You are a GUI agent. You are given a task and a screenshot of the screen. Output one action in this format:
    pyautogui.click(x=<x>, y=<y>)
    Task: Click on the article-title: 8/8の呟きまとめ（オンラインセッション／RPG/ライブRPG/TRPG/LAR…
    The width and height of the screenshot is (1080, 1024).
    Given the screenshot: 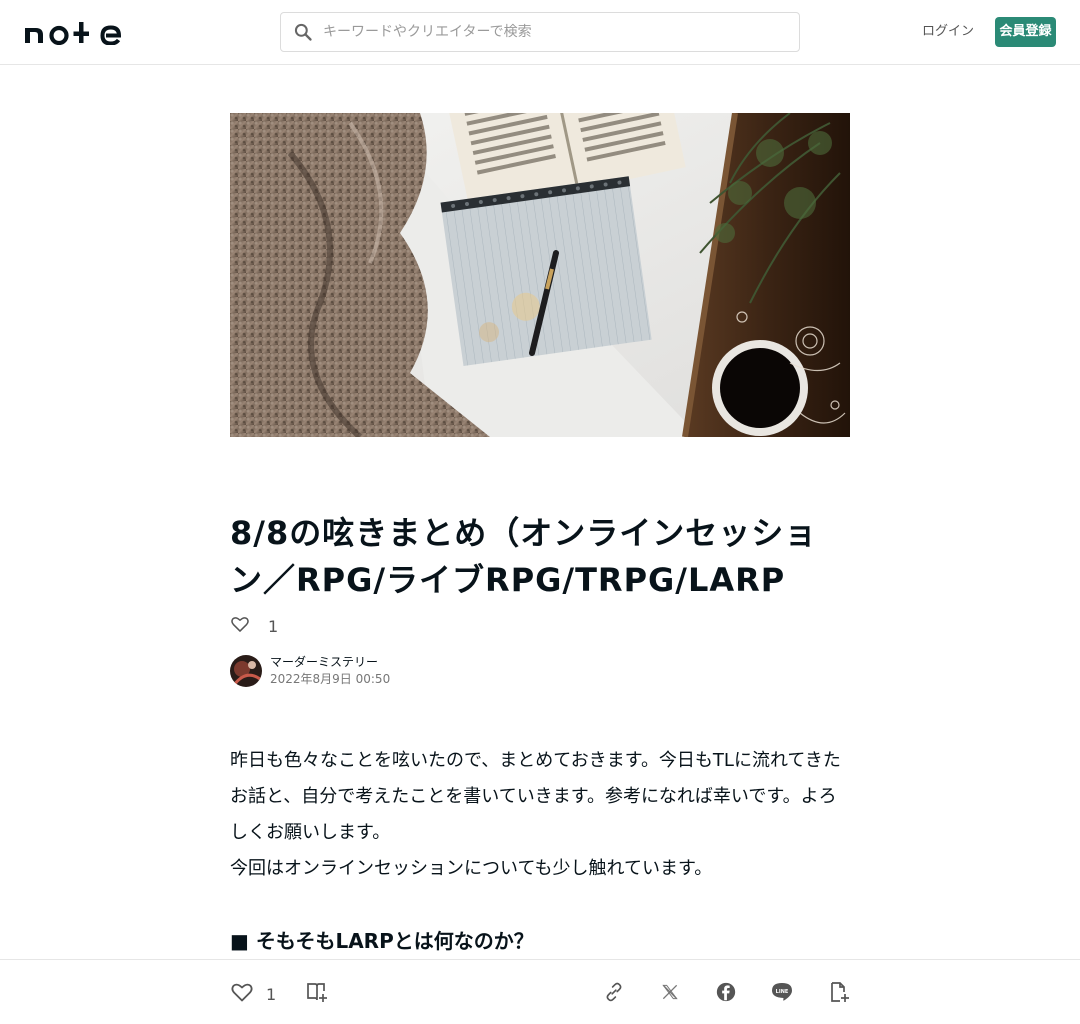 What is the action you would take?
    pyautogui.click(x=524, y=556)
    